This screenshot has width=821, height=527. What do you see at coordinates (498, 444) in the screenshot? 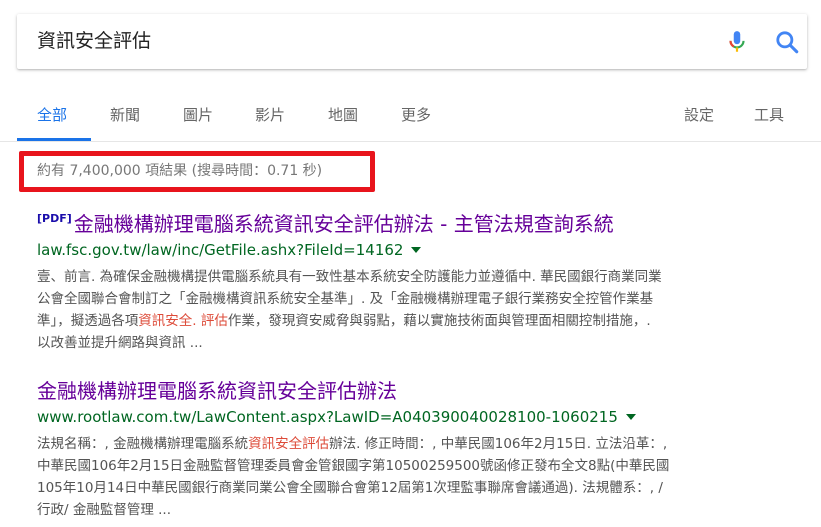
I see `snippet-text: 辦法. 修正時間：, 中華民國106年2月15日. 立法沿革：,` at bounding box center [498, 444].